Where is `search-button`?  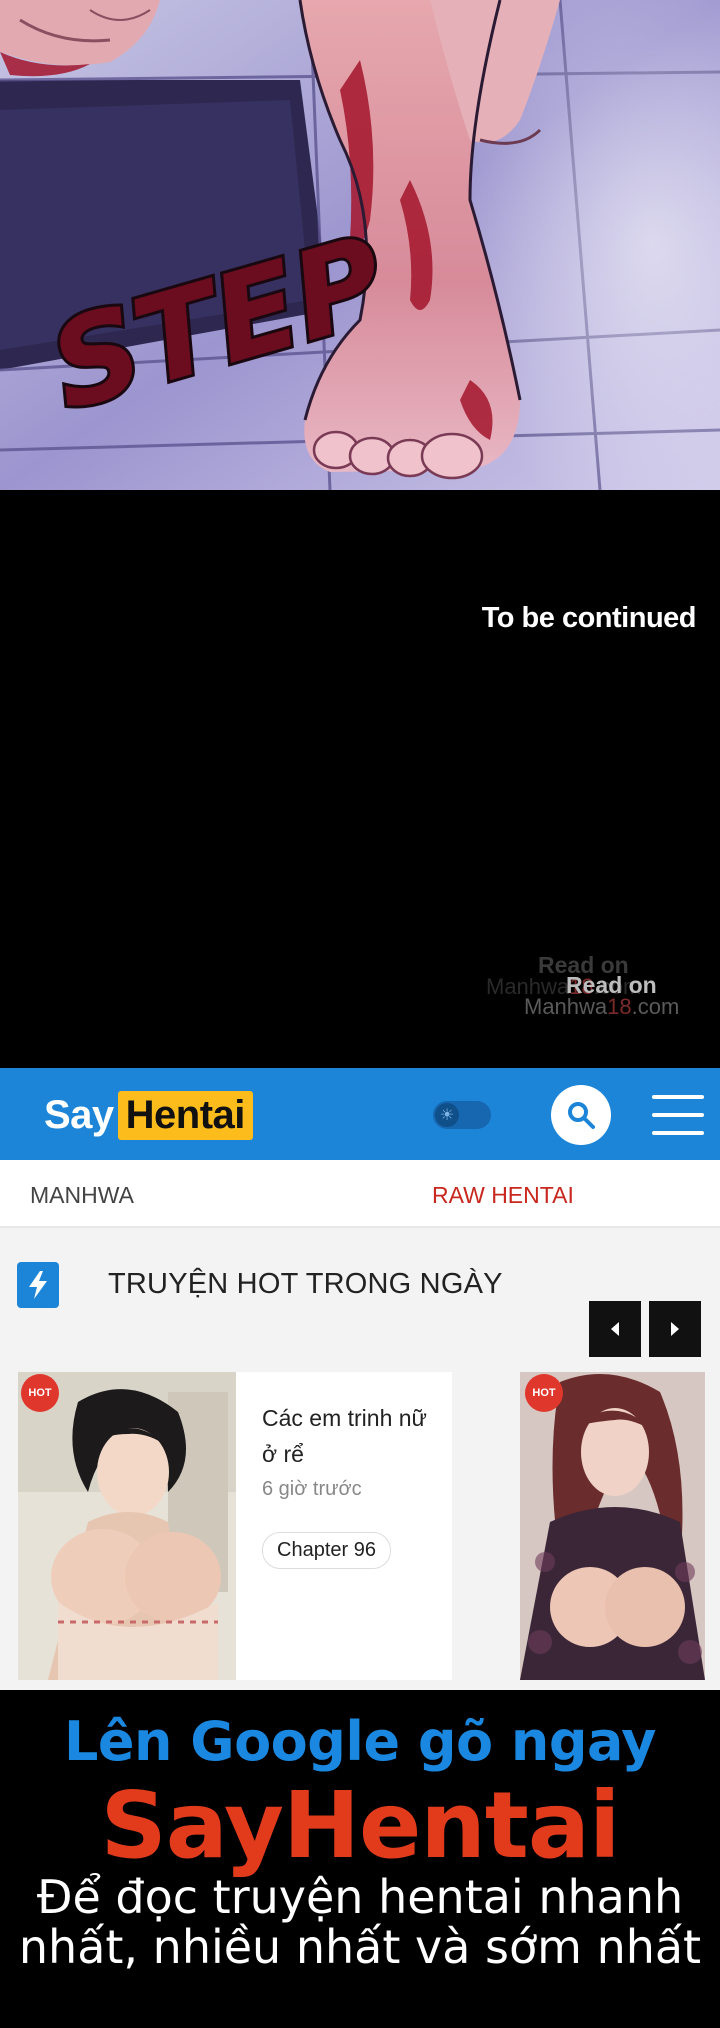 search-button is located at coordinates (581, 1115).